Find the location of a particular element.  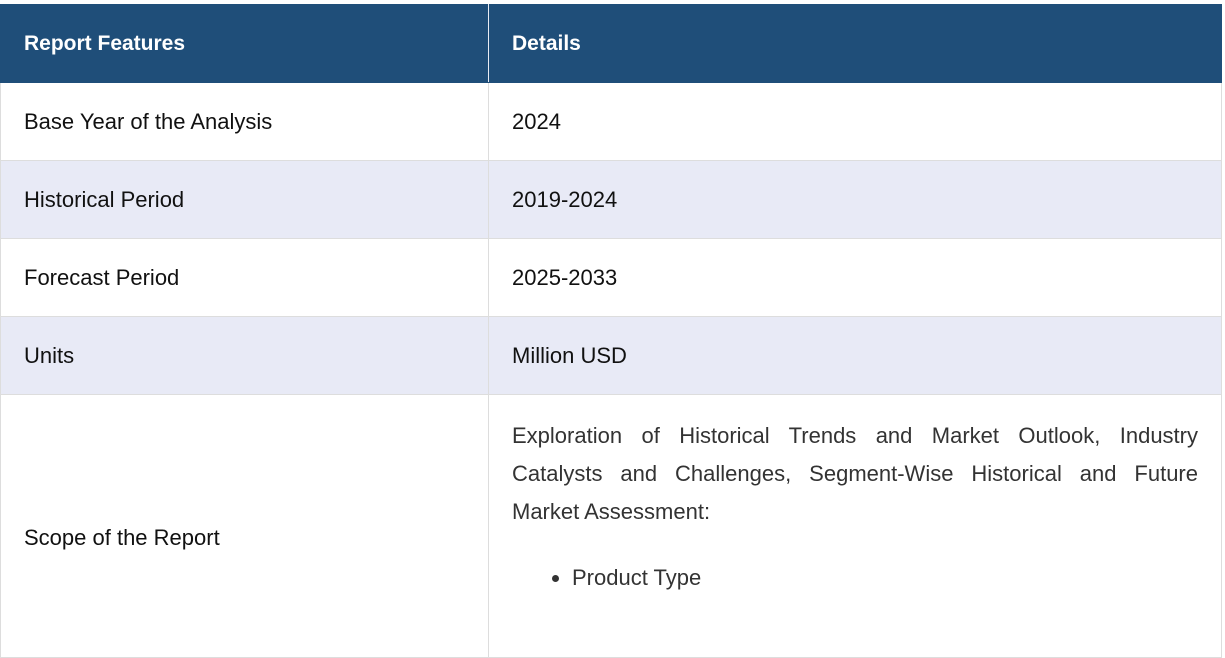

detail-cell: 2019-2024 is located at coordinates (855, 199).